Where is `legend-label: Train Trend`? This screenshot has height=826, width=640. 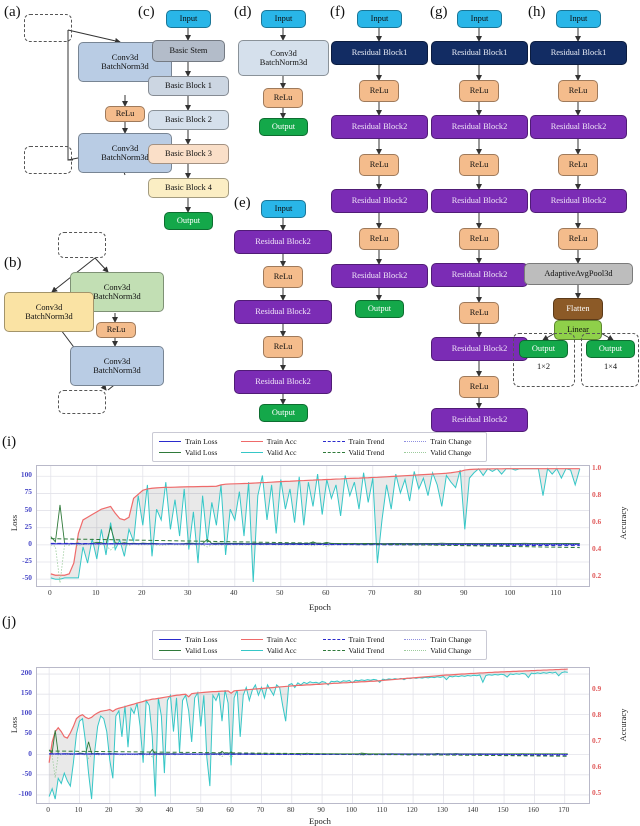
legend-label: Train Trend is located at coordinates (367, 441).